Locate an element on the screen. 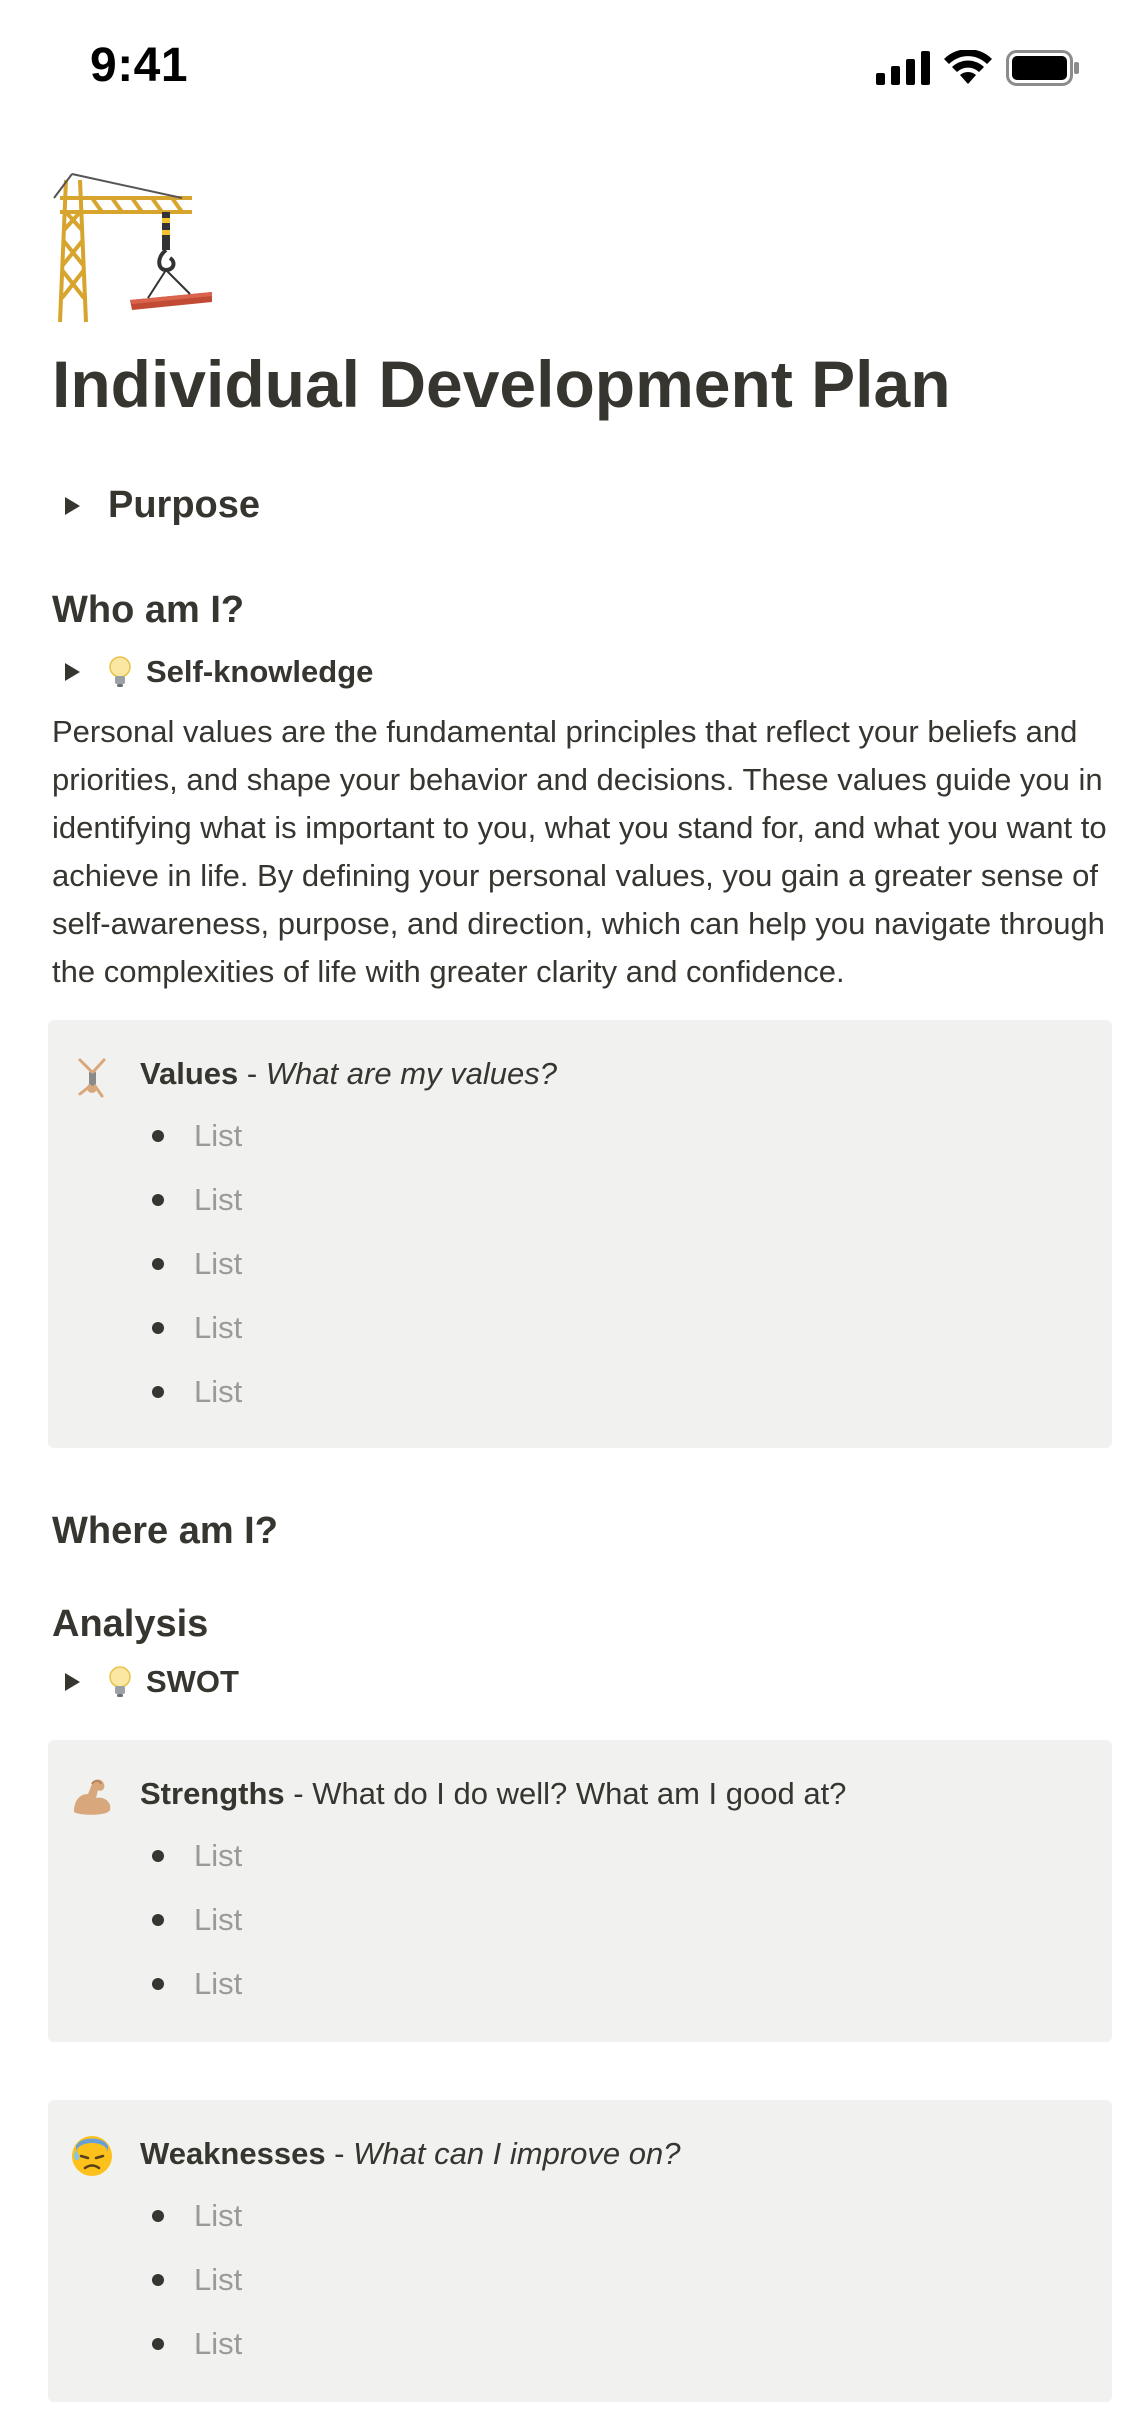 The height and width of the screenshot is (2436, 1125). weaknesses-list: List List List is located at coordinates (580, 2280).